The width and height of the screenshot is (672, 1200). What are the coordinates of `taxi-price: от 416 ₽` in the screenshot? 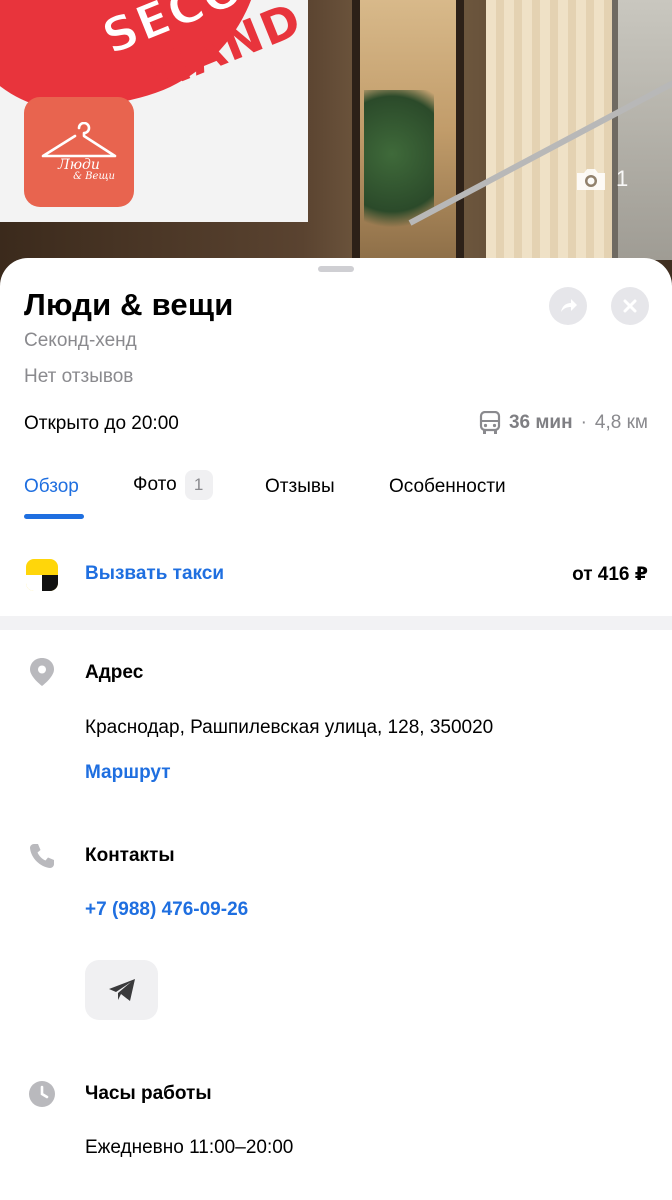 It's located at (610, 574).